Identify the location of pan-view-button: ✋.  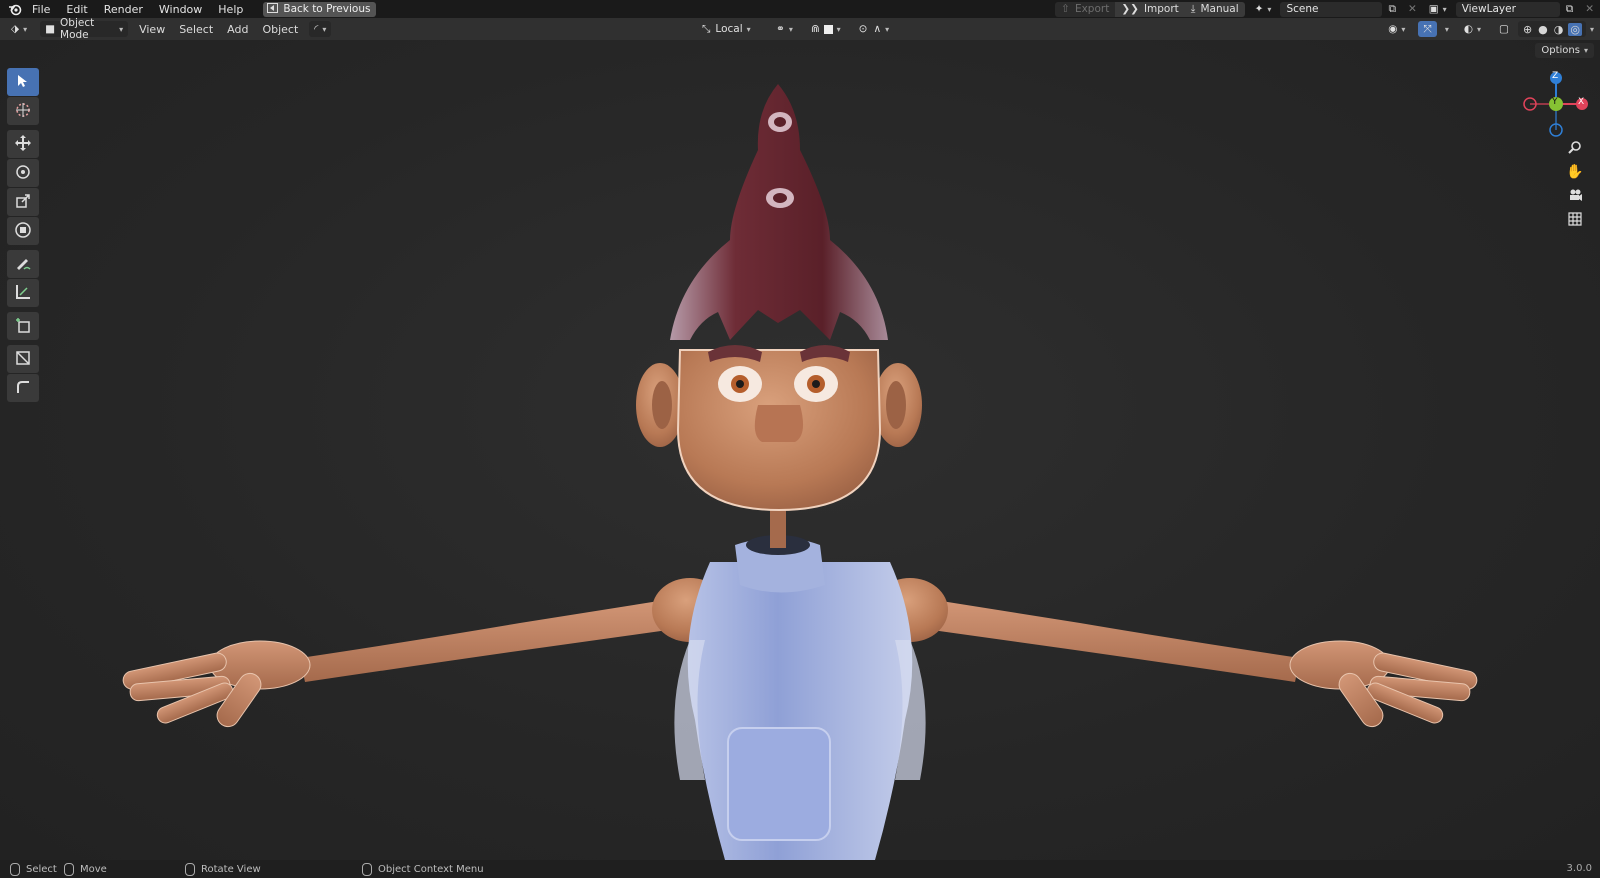
(1575, 172).